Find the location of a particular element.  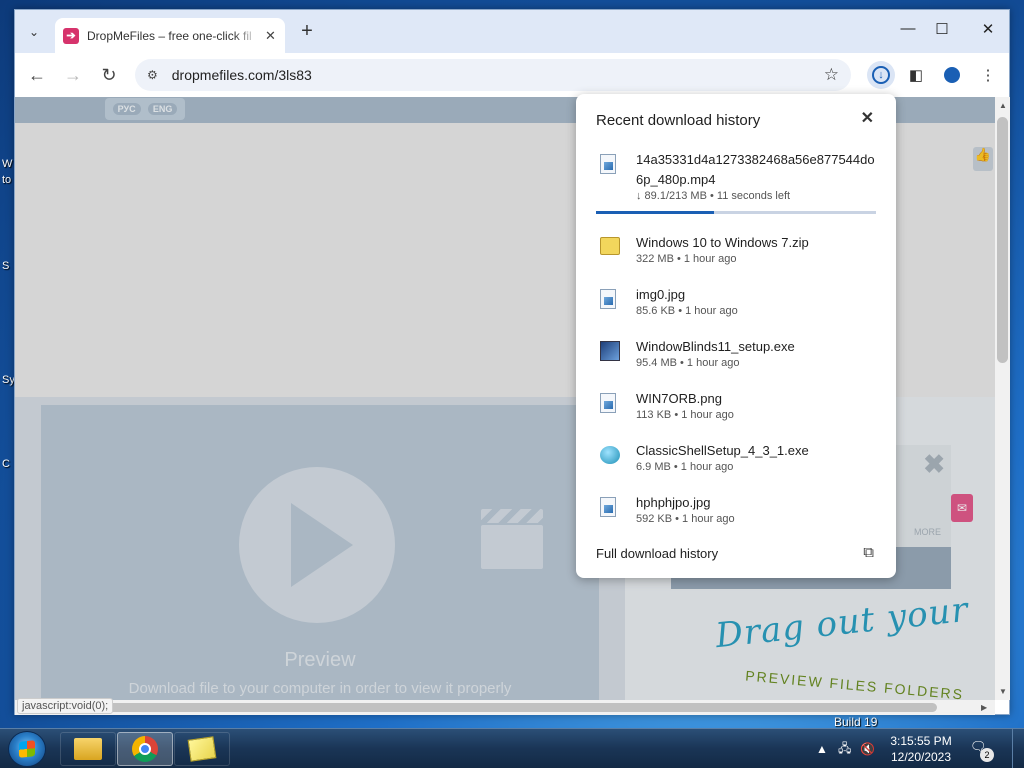

download-file-name: img0.jpg is located at coordinates (756, 295).